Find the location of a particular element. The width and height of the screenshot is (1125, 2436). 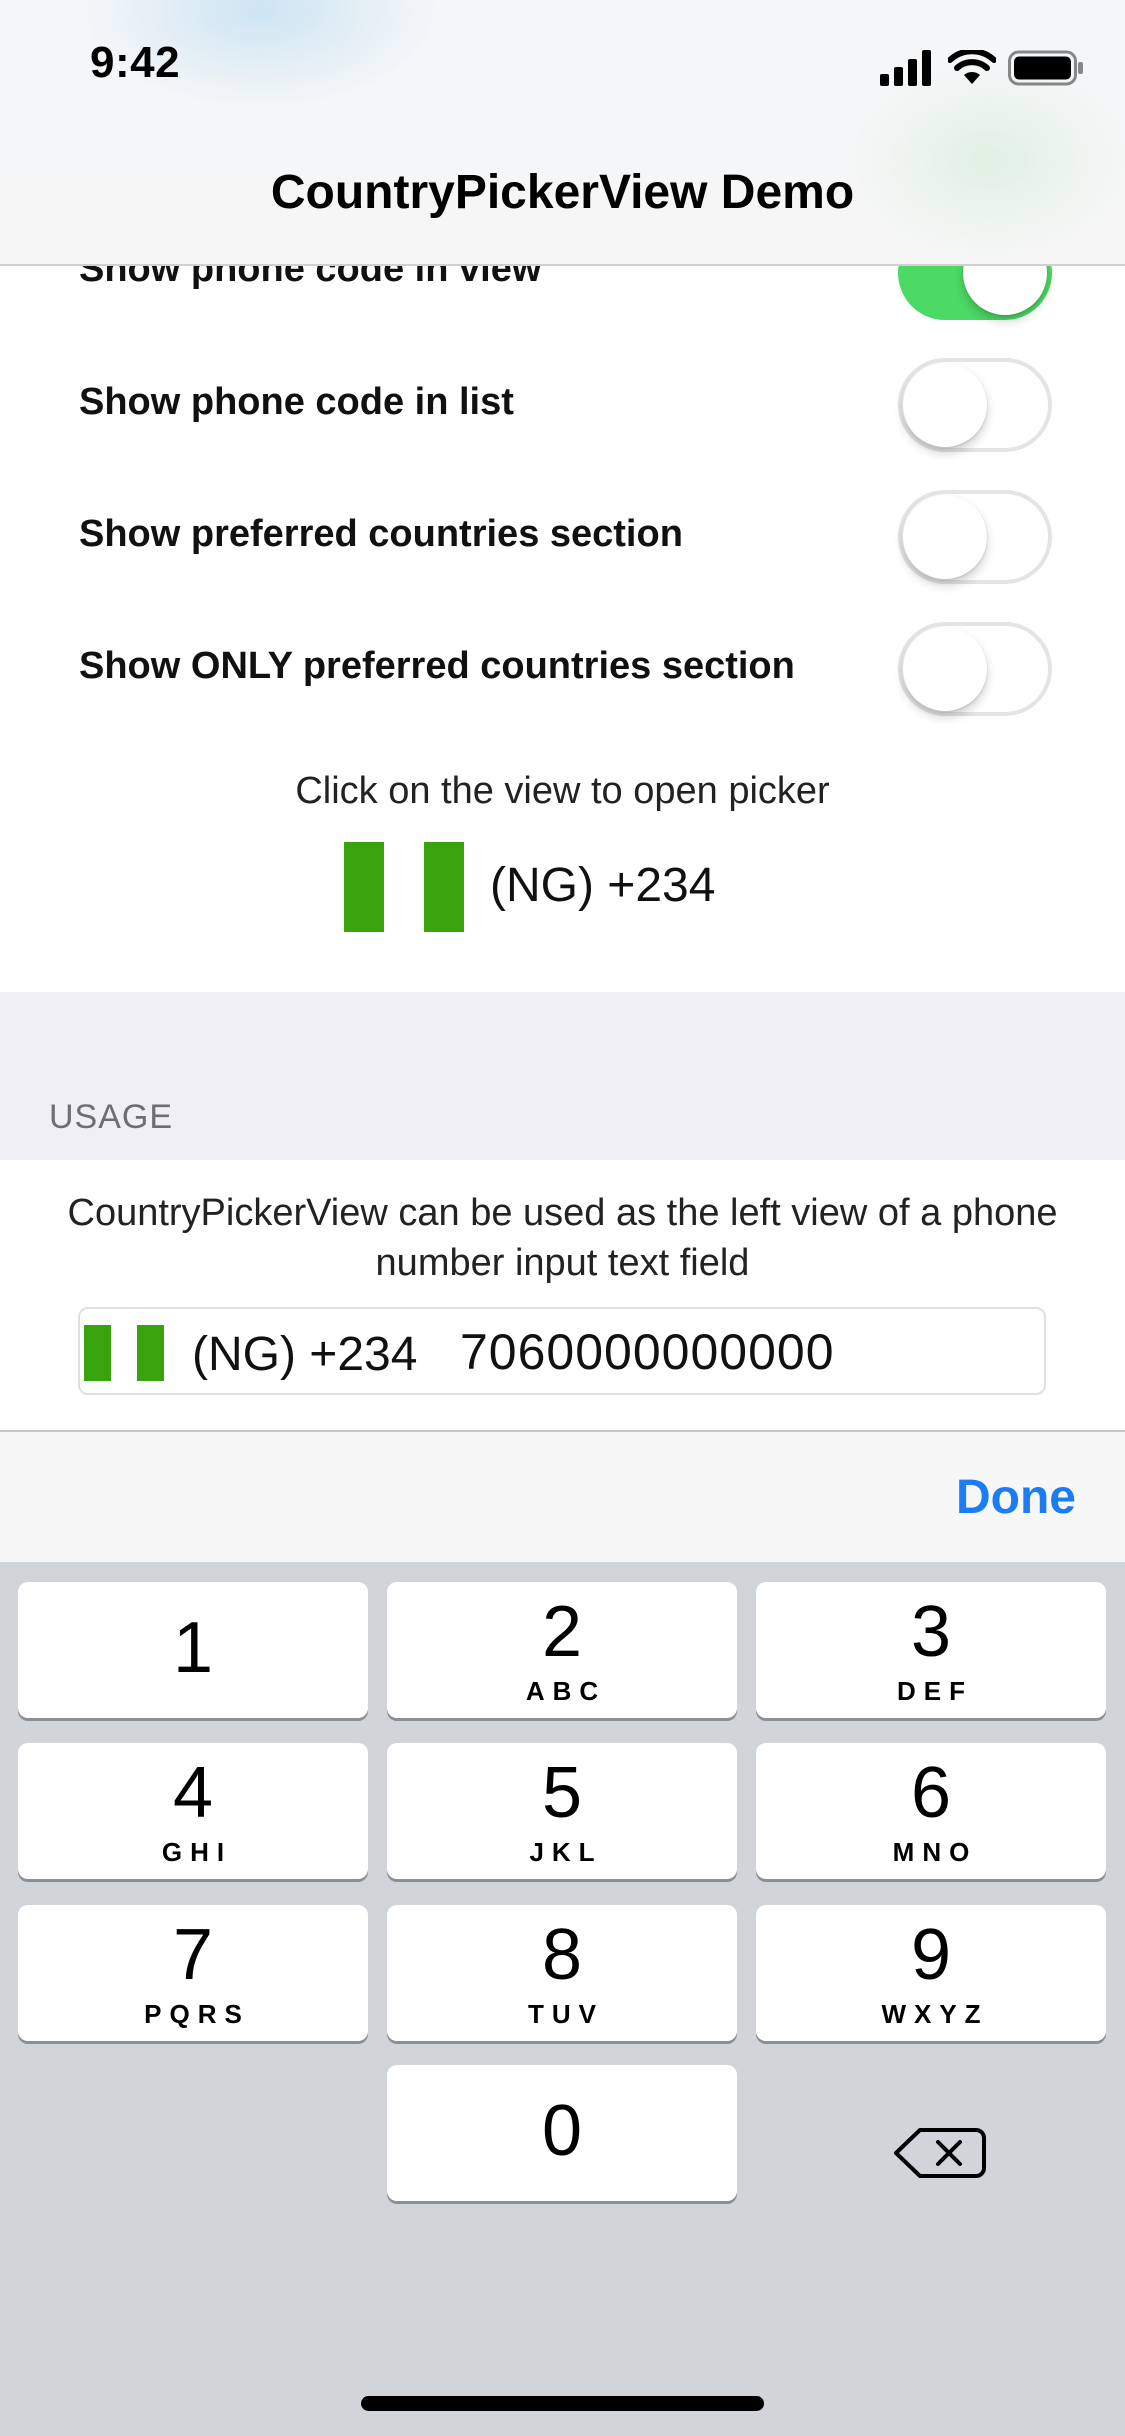

key-digit: 9 is located at coordinates (931, 1955).